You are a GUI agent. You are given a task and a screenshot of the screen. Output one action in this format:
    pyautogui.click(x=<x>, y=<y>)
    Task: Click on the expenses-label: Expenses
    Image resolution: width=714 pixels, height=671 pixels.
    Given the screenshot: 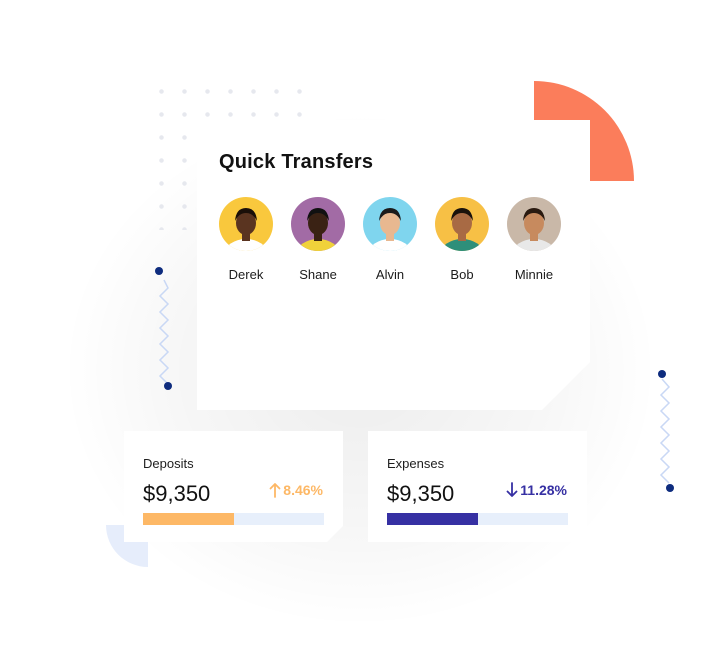 What is the action you would take?
    pyautogui.click(x=416, y=463)
    